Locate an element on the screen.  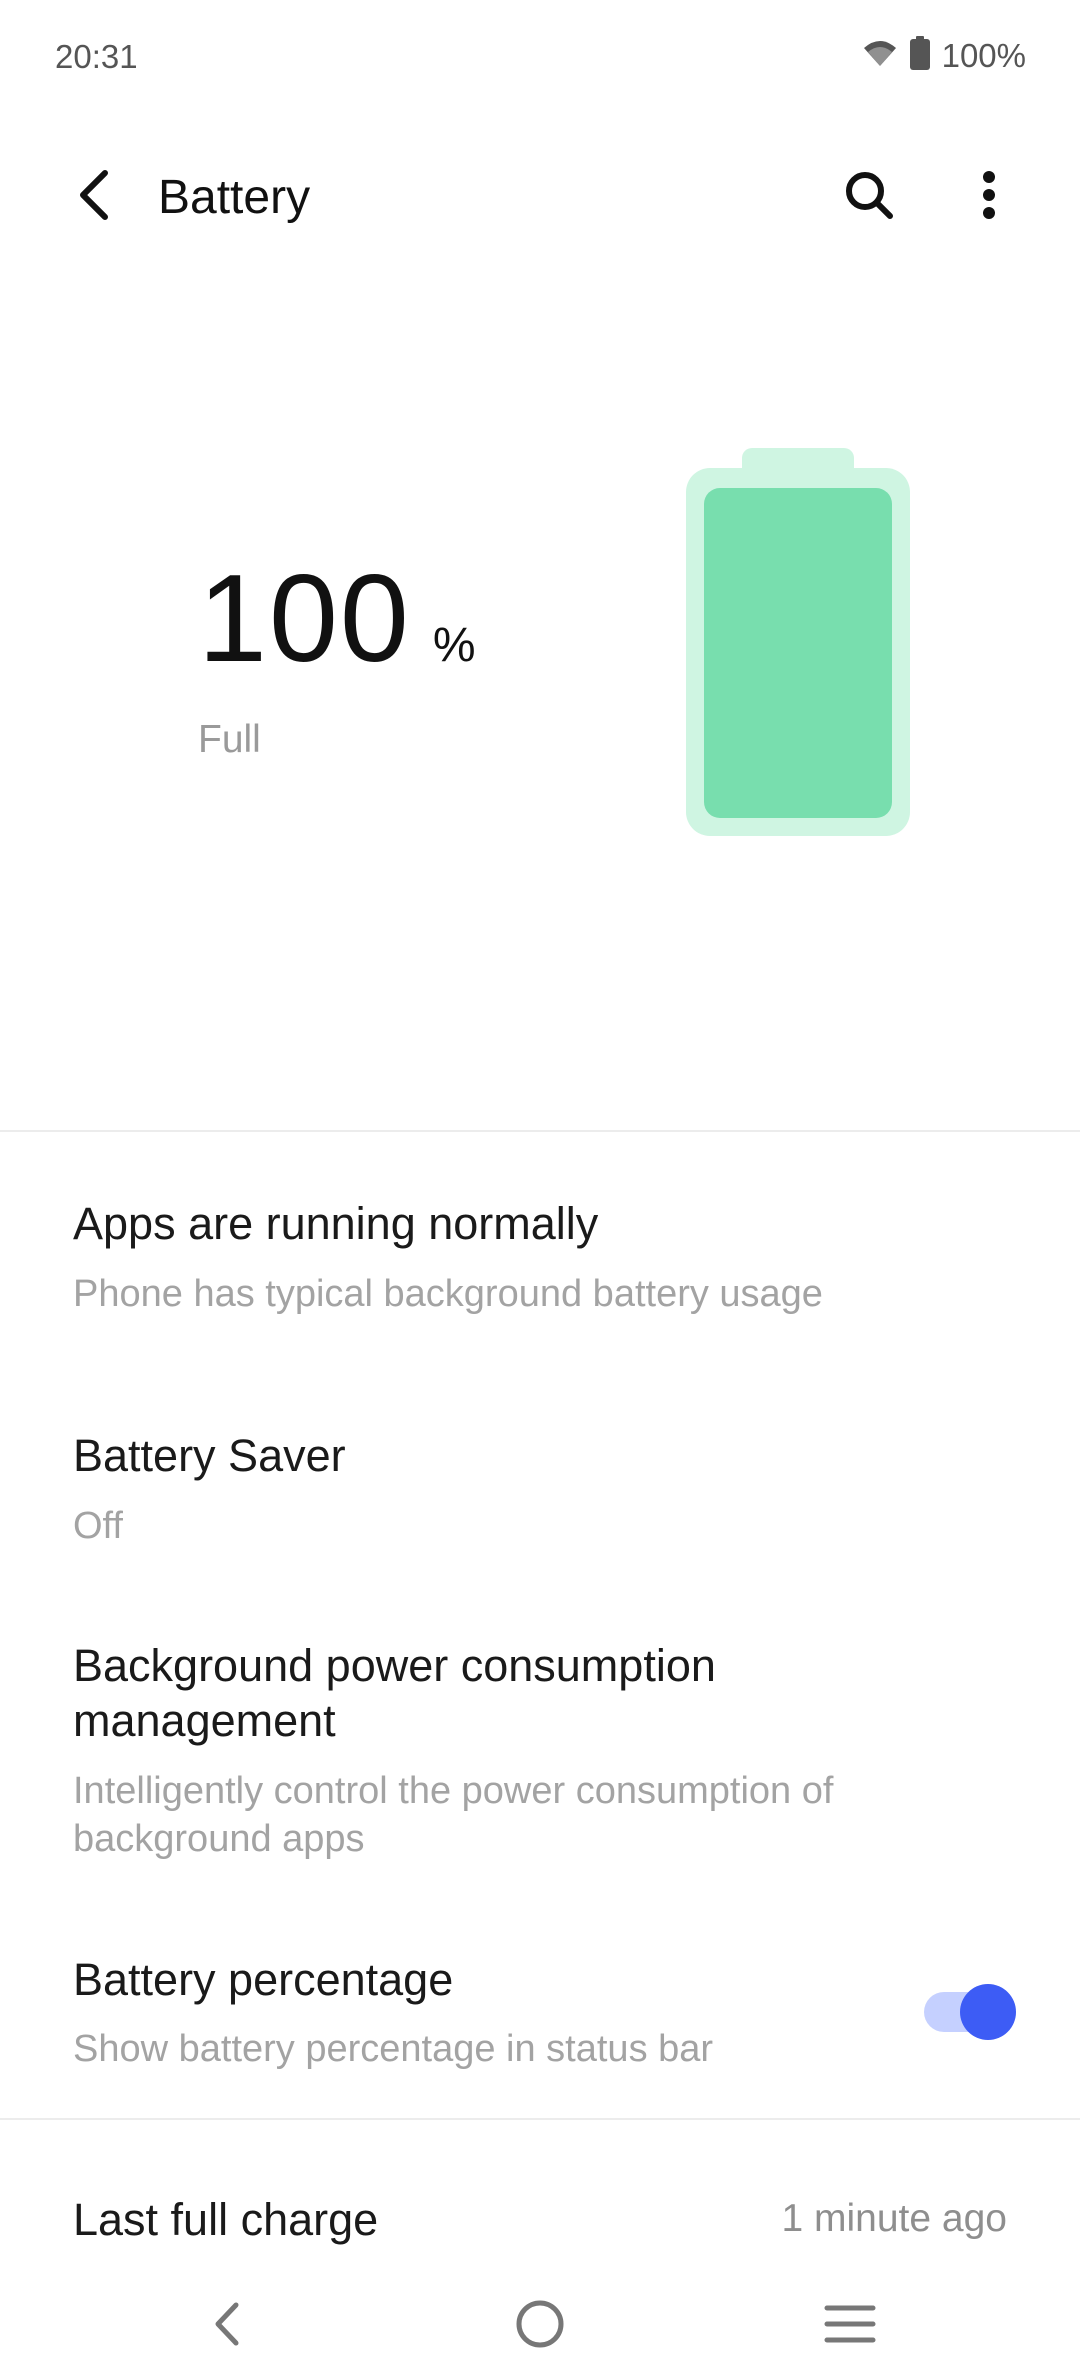
nav-back-button is located at coordinates (228, 2326).